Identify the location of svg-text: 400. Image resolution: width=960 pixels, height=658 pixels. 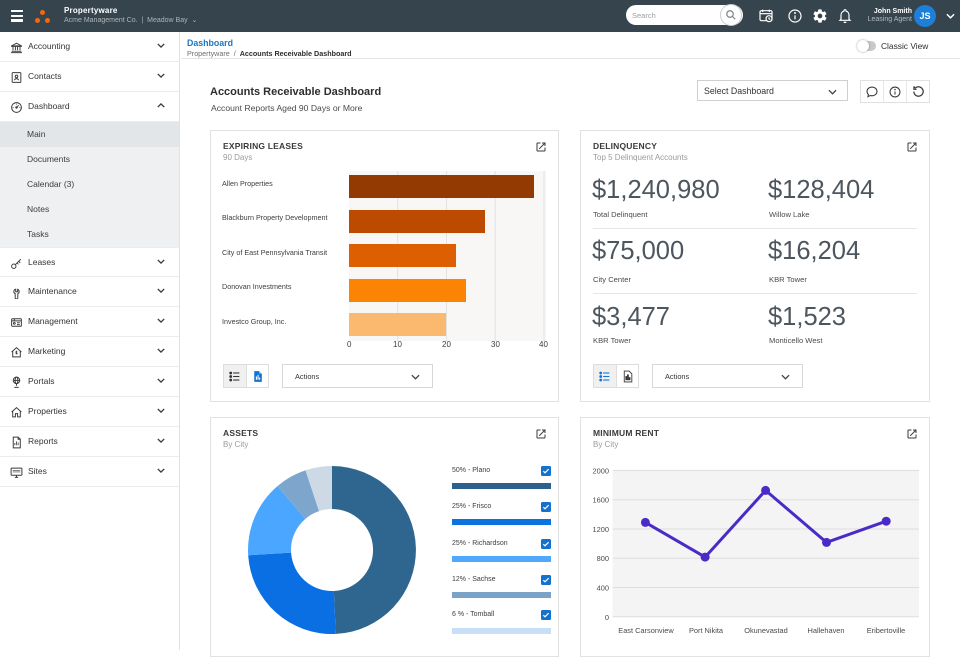
(603, 588).